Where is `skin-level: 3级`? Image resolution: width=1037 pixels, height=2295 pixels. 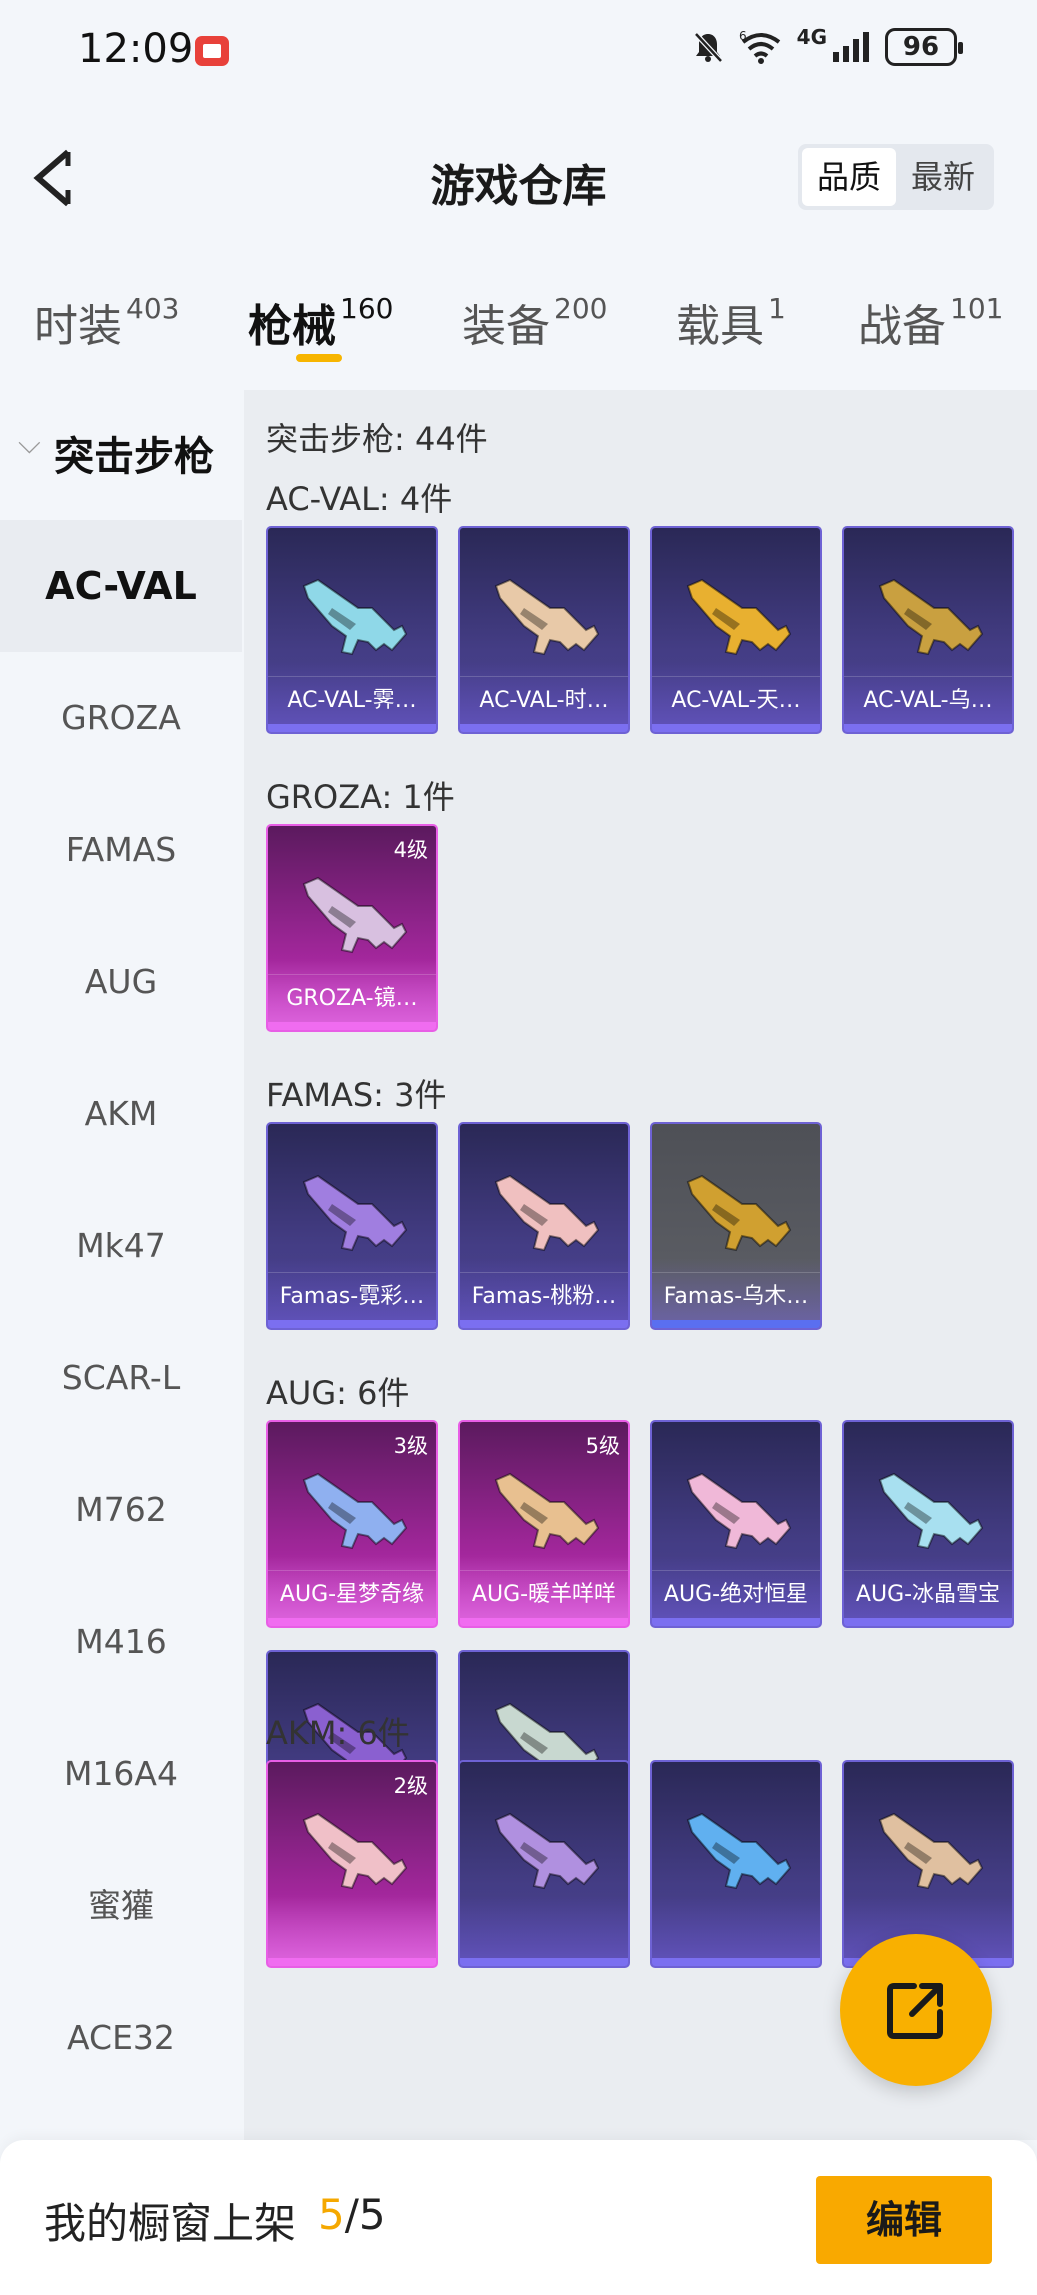 skin-level: 3级 is located at coordinates (410, 1446).